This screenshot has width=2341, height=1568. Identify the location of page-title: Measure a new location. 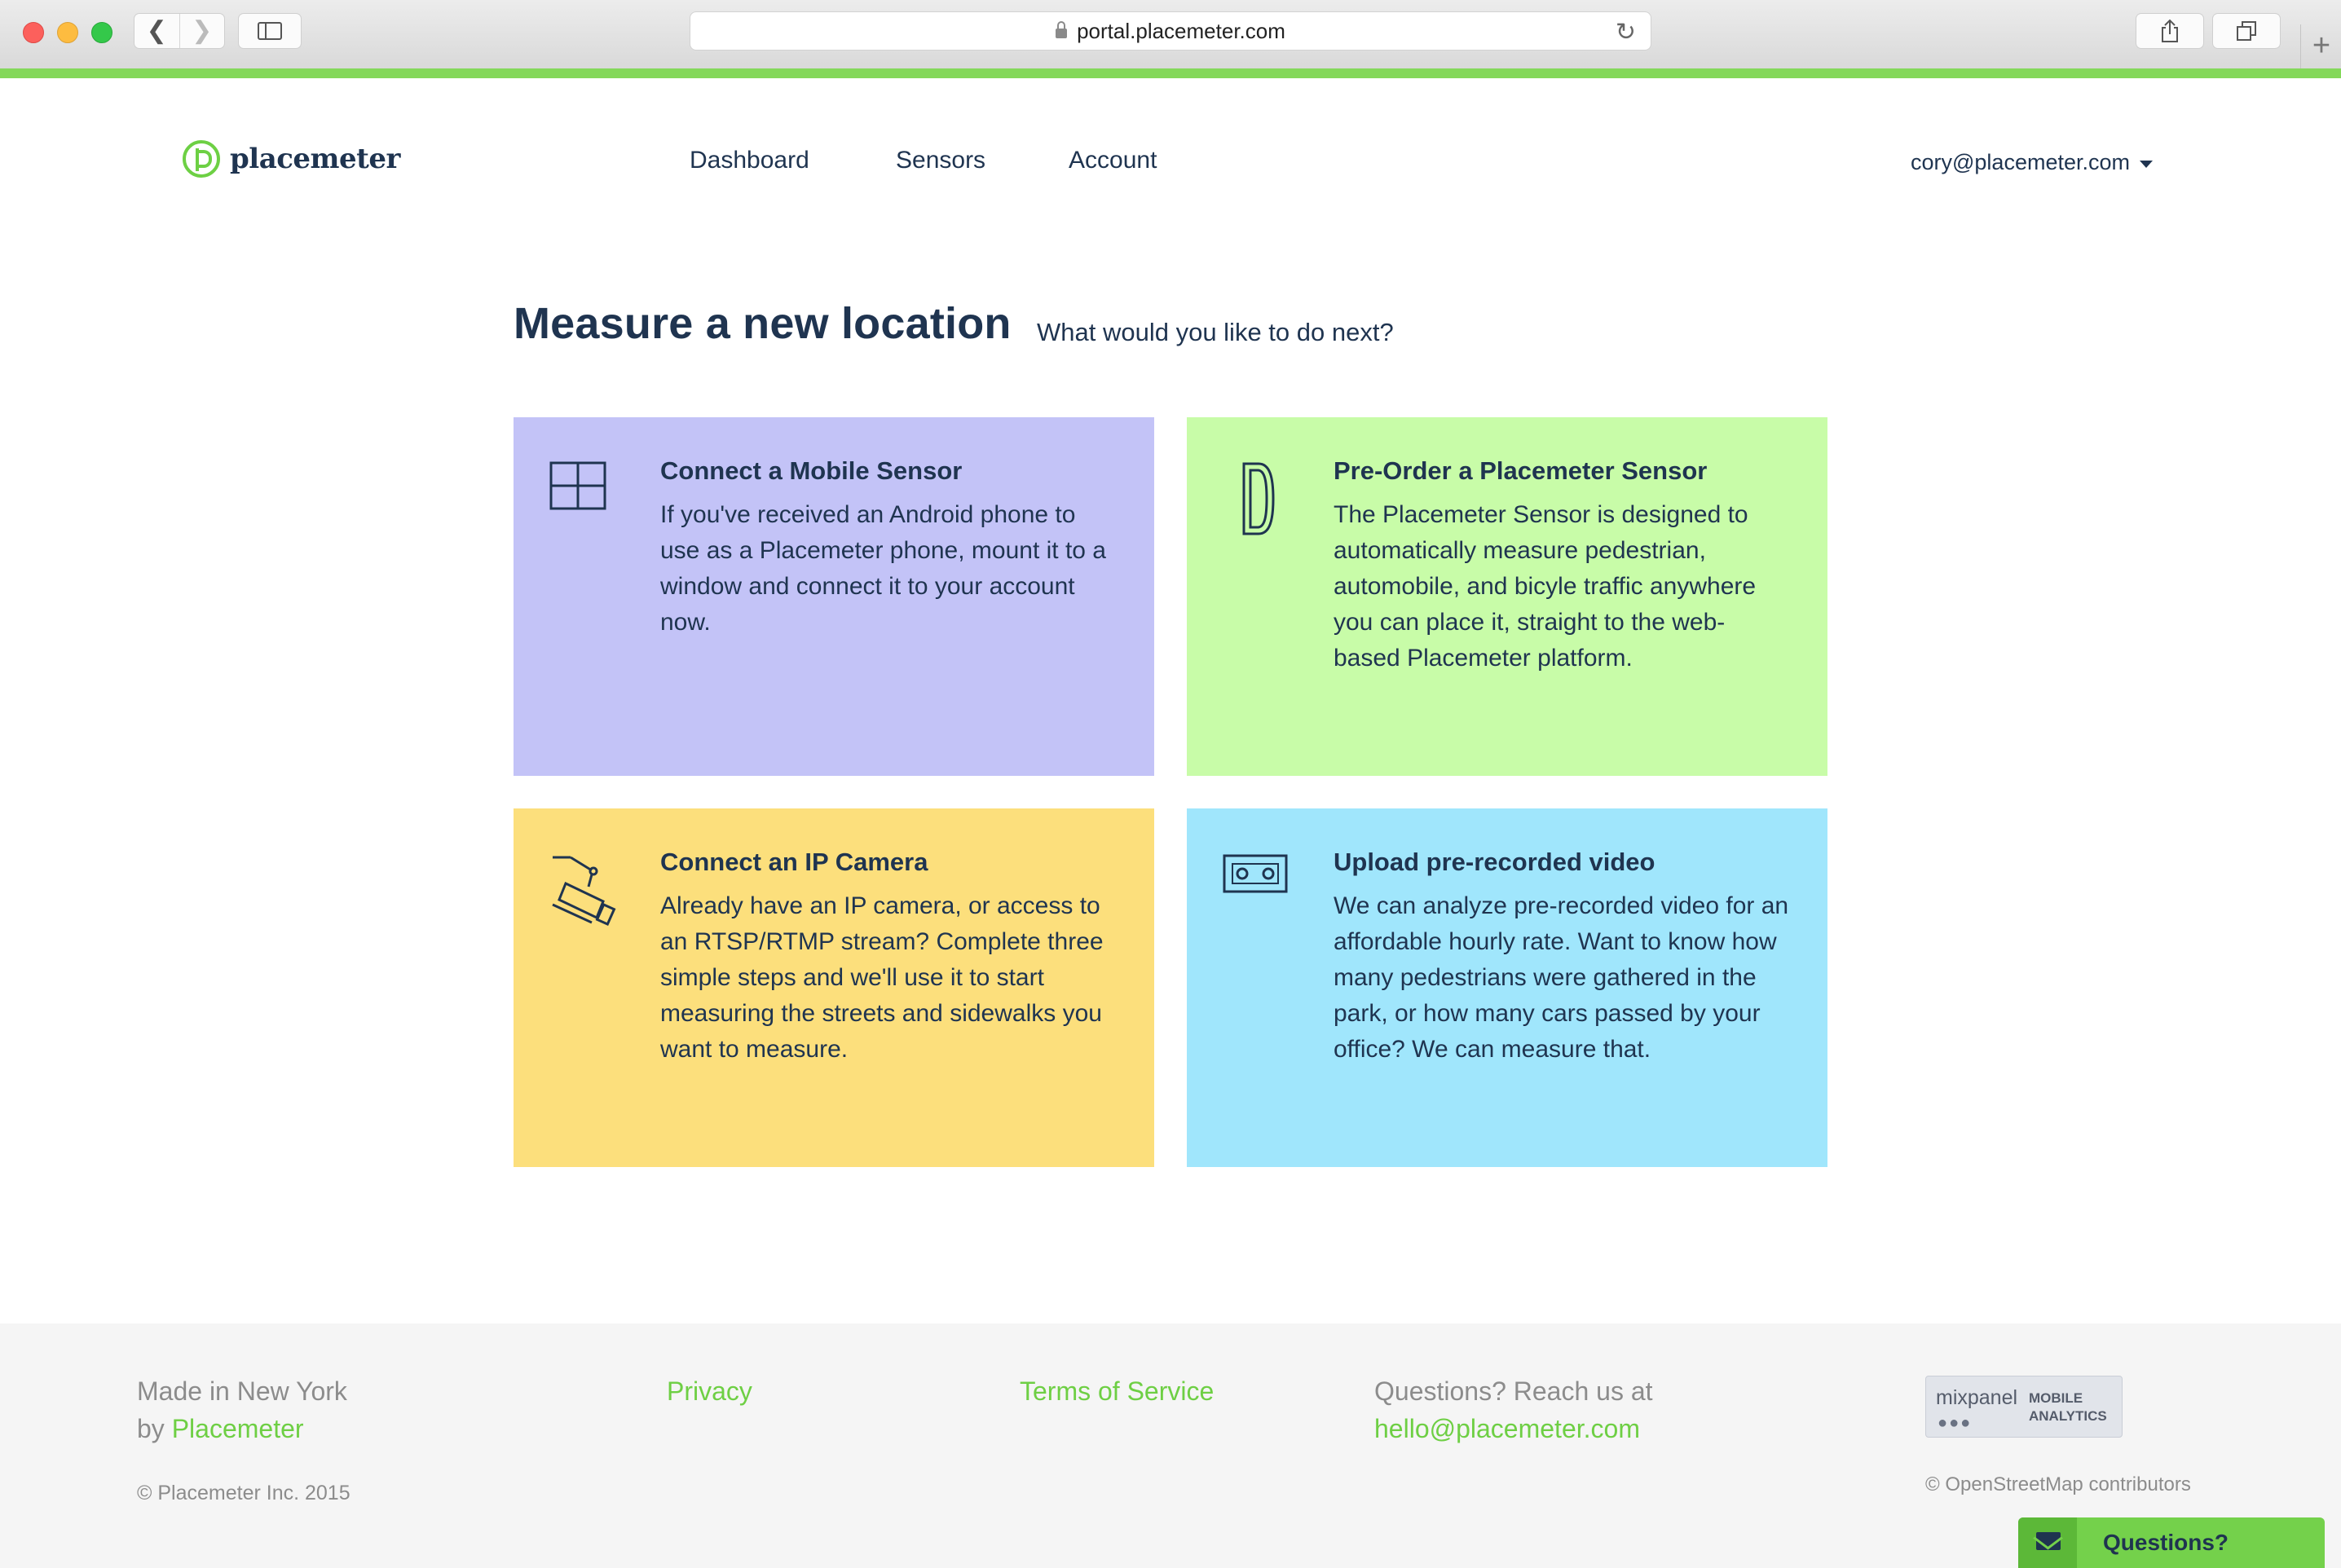
(763, 323).